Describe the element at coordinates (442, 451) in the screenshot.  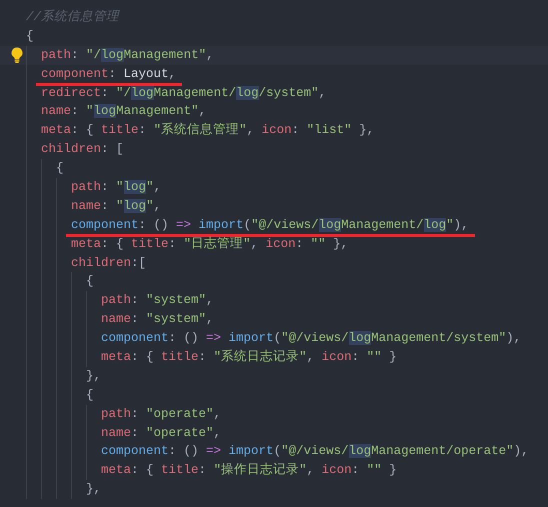
I see `code-text: Management/operate"` at that location.